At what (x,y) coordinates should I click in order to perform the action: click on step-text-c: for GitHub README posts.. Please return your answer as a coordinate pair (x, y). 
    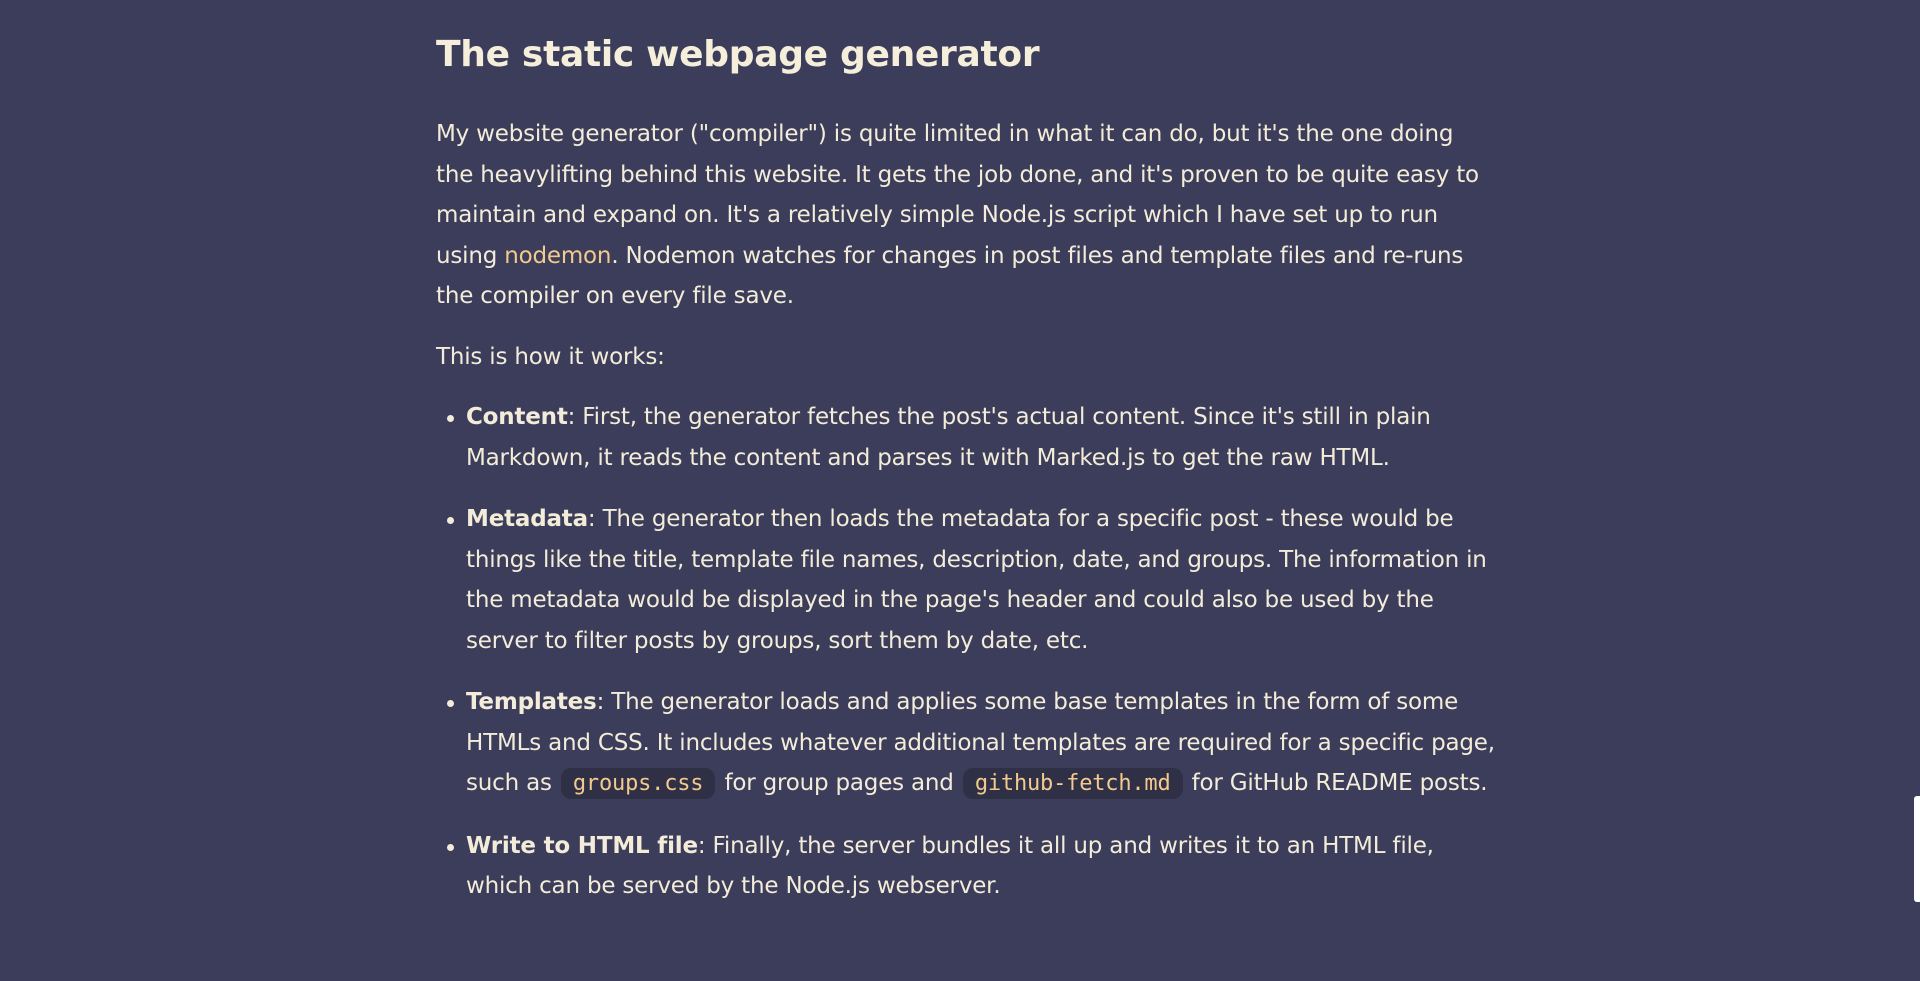
    Looking at the image, I should click on (1336, 783).